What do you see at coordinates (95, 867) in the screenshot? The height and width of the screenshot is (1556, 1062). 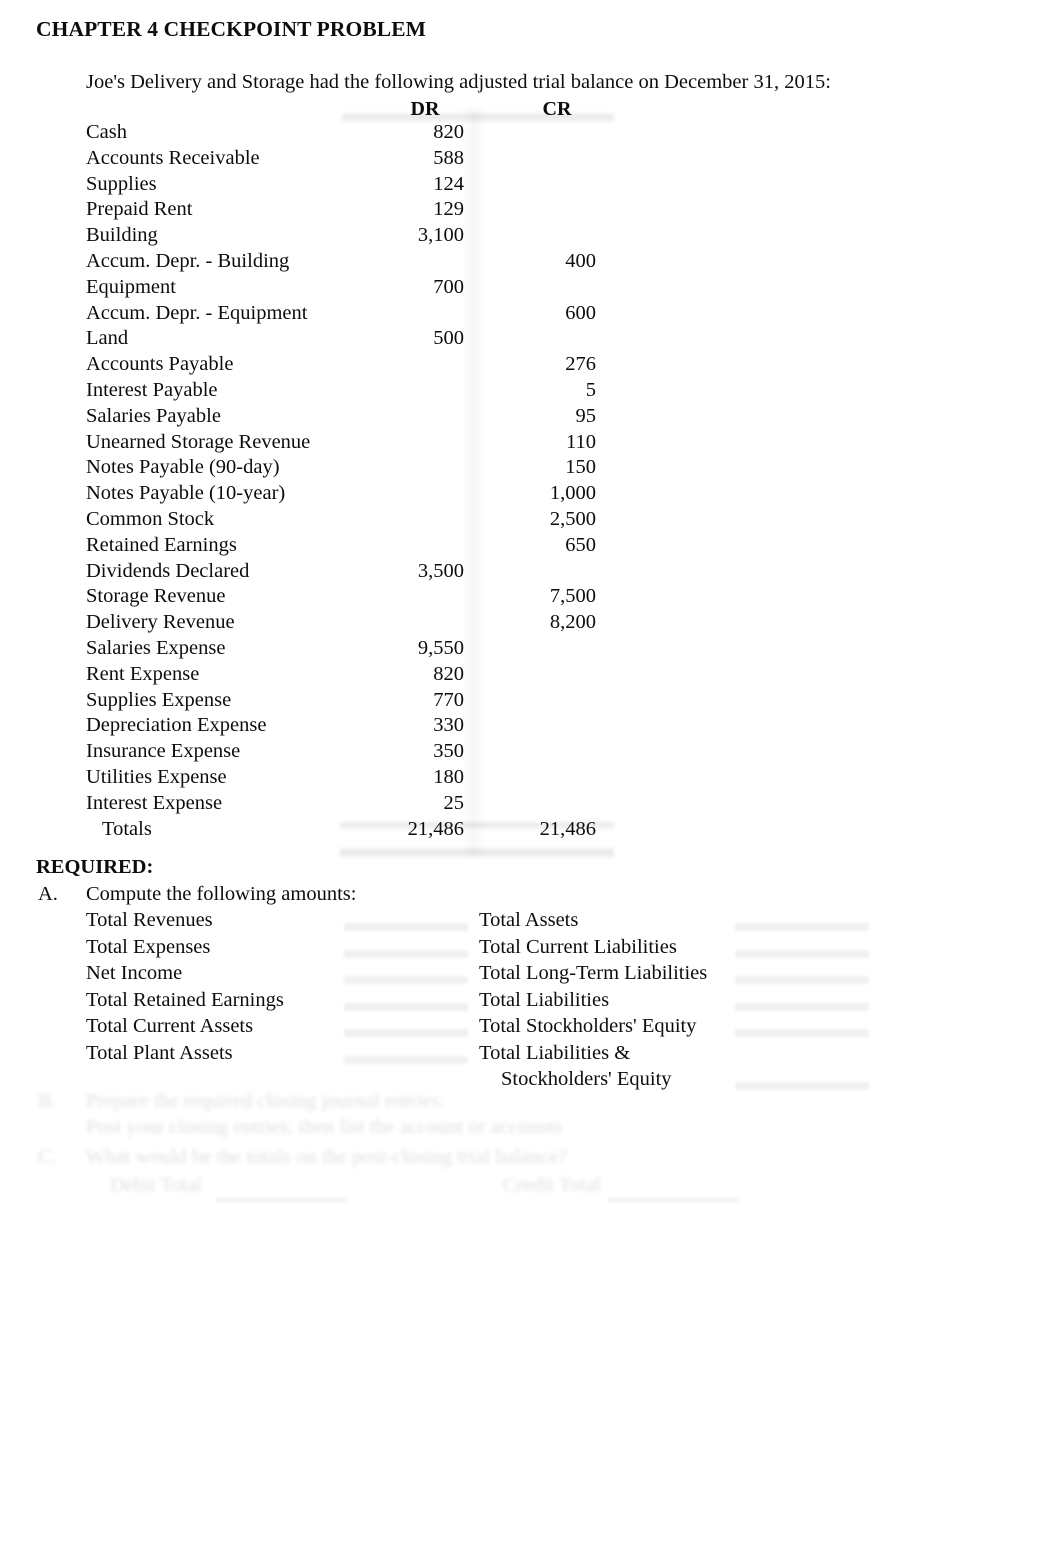 I see `required-heading: REQUIRED:` at bounding box center [95, 867].